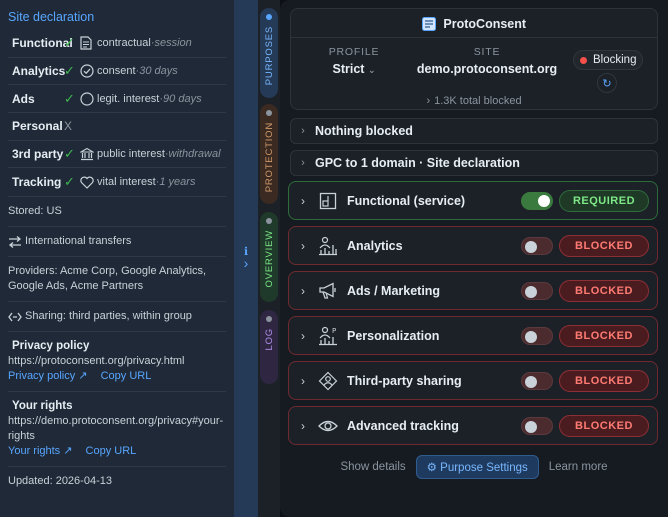 The image size is (668, 517). What do you see at coordinates (473, 200) in the screenshot?
I see `purpose-row-functional-service: › Functional (service) REQUIRED` at bounding box center [473, 200].